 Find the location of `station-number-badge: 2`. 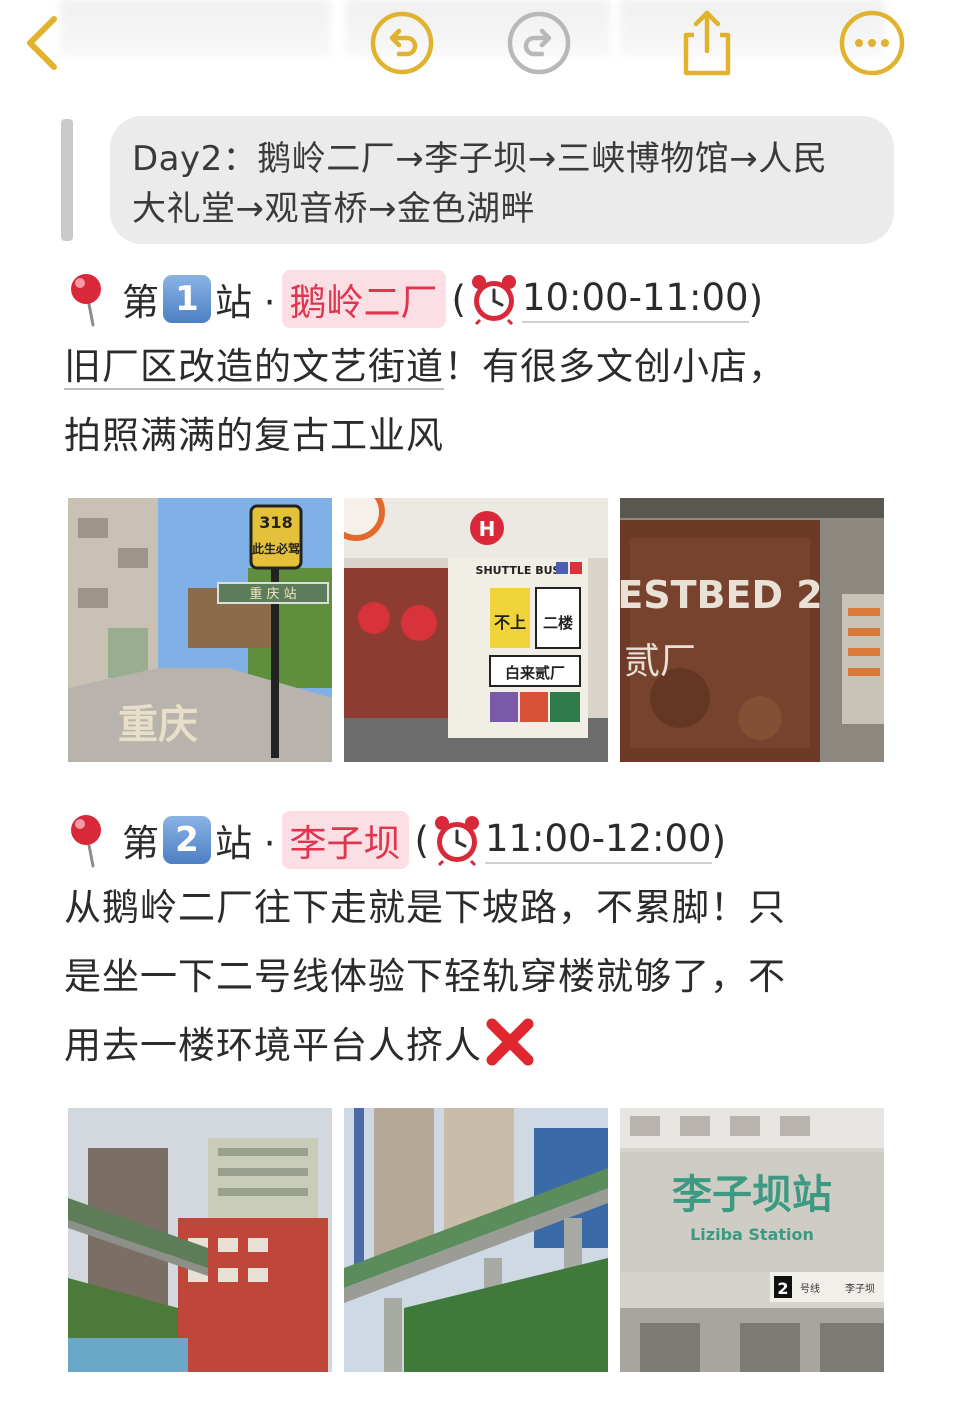

station-number-badge: 2 is located at coordinates (187, 840).